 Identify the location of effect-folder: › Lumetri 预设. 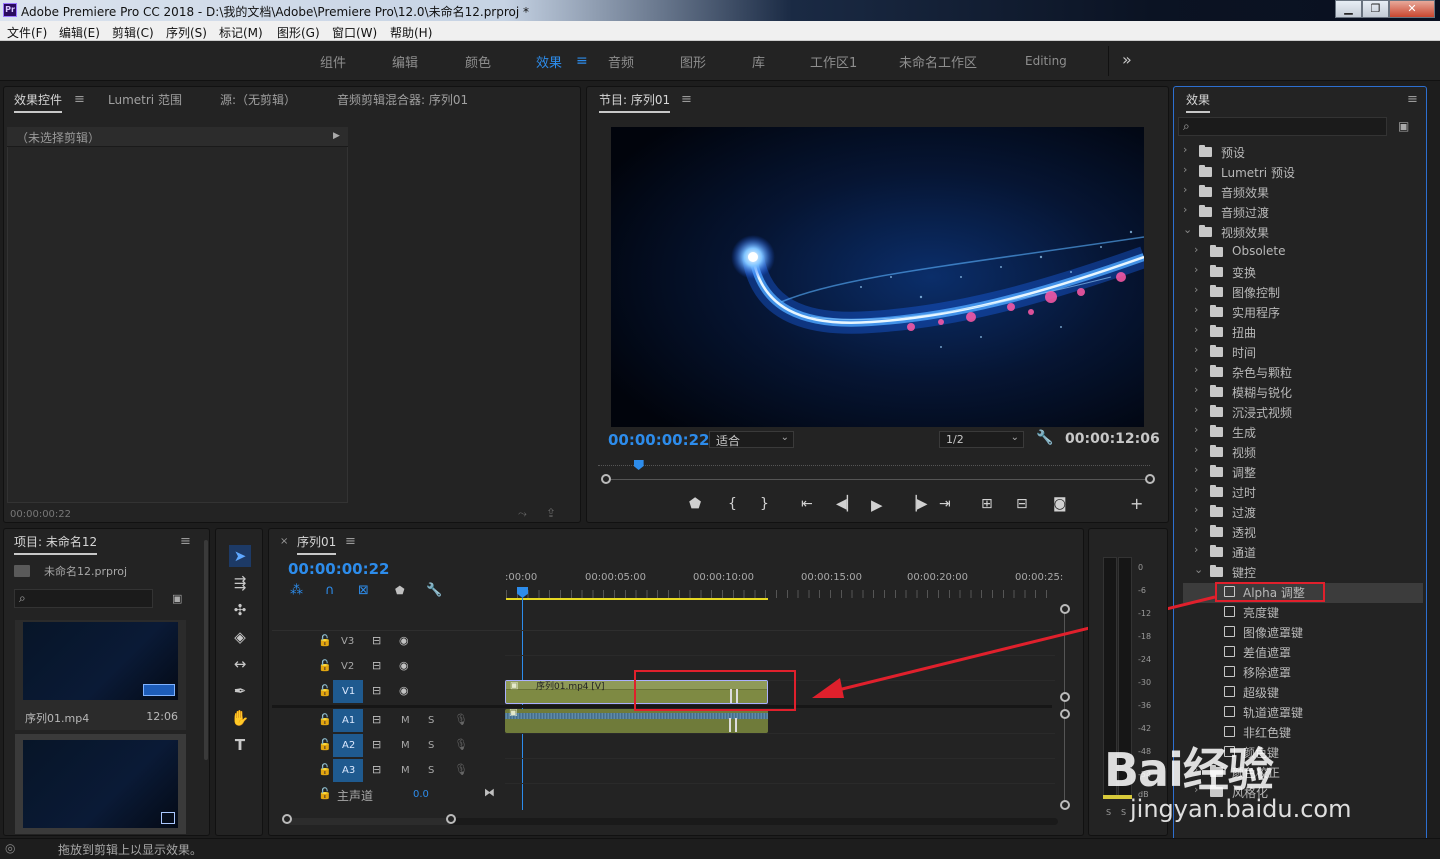
(1303, 173).